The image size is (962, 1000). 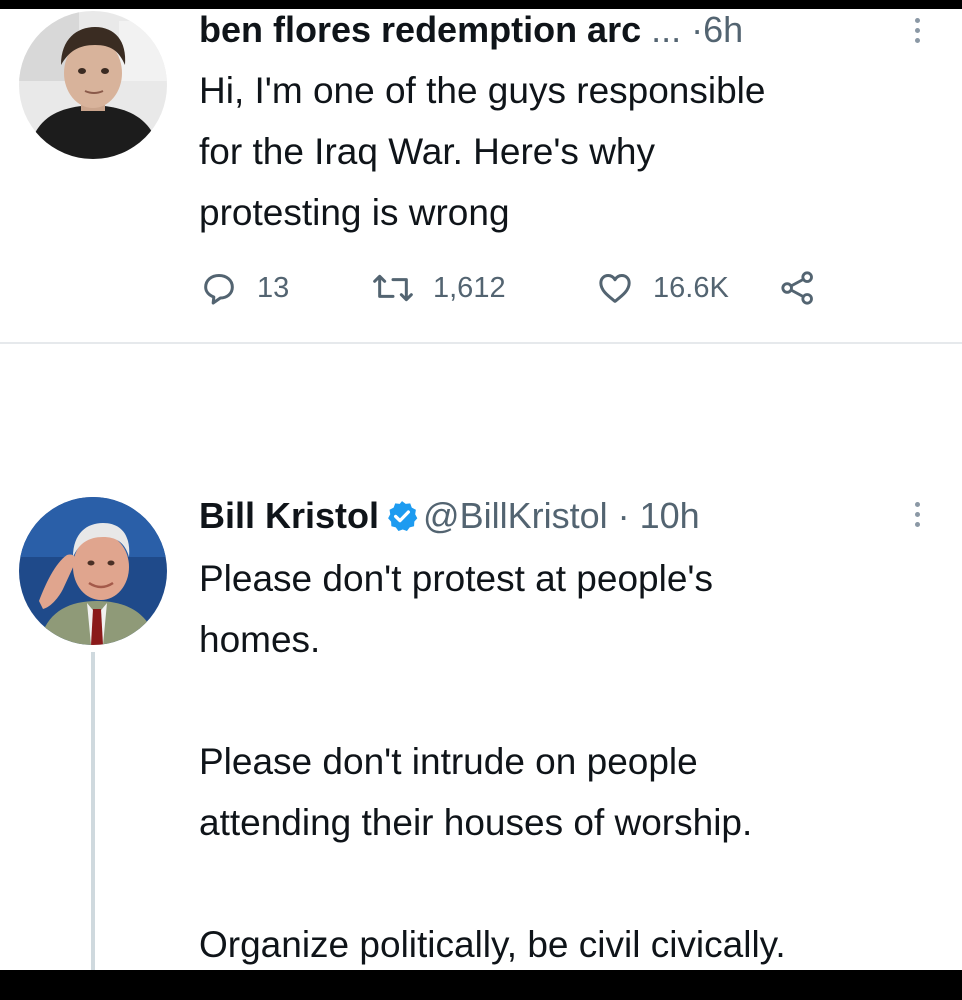 I want to click on timestamp: 6h, so click(x=723, y=29).